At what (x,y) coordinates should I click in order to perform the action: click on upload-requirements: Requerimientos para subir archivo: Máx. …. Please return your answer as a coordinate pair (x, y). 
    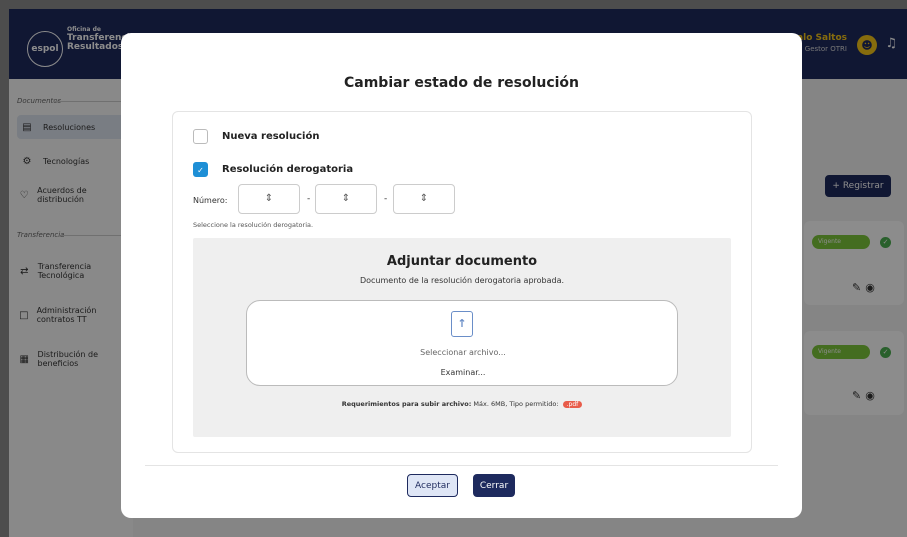
    Looking at the image, I should click on (462, 404).